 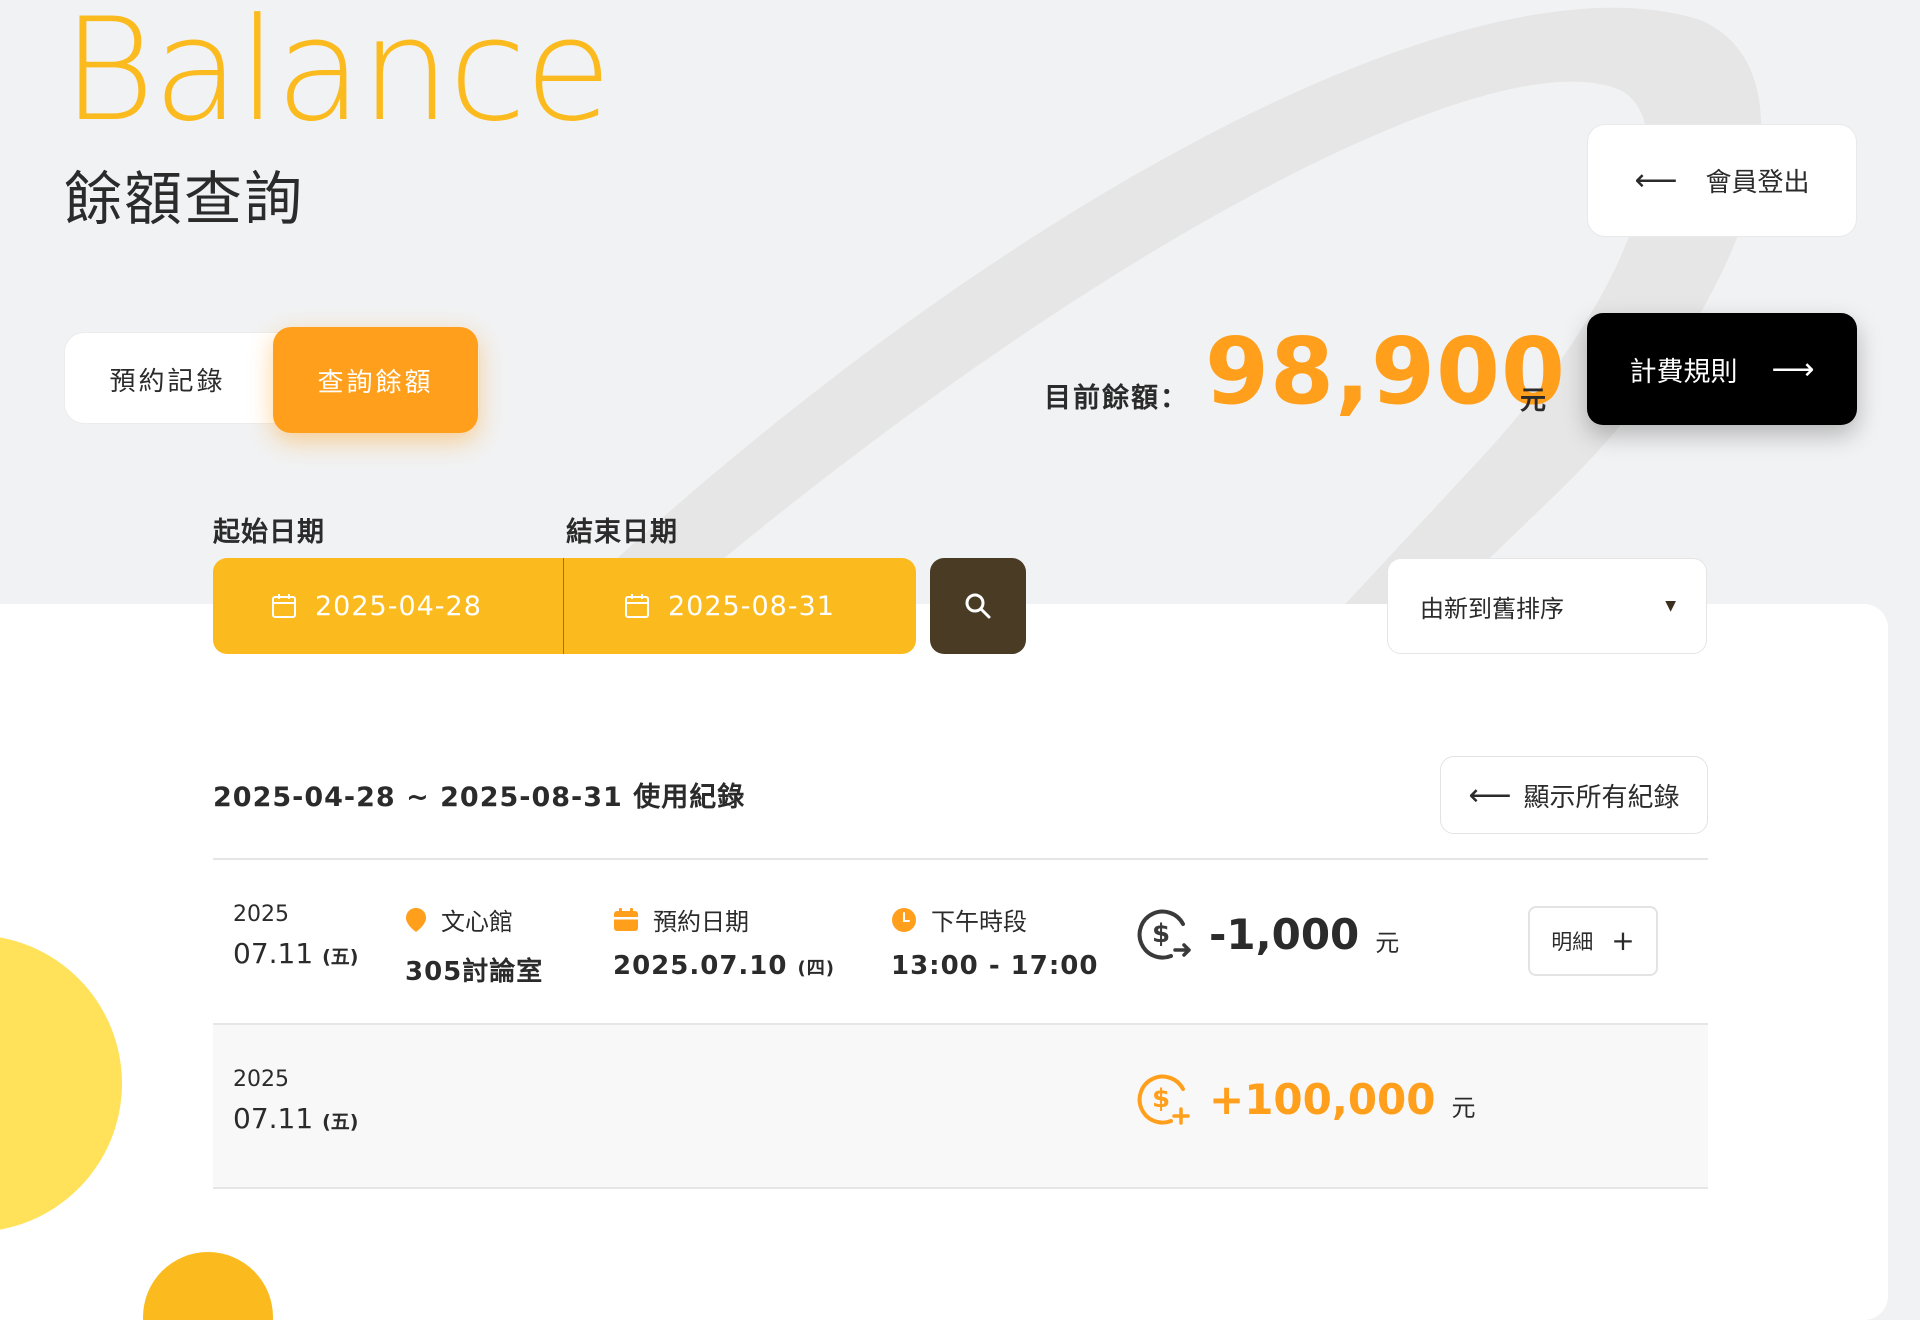 I want to click on record-row: 2025 07.11 (五) $ +100,000 元, so click(x=960, y=1106).